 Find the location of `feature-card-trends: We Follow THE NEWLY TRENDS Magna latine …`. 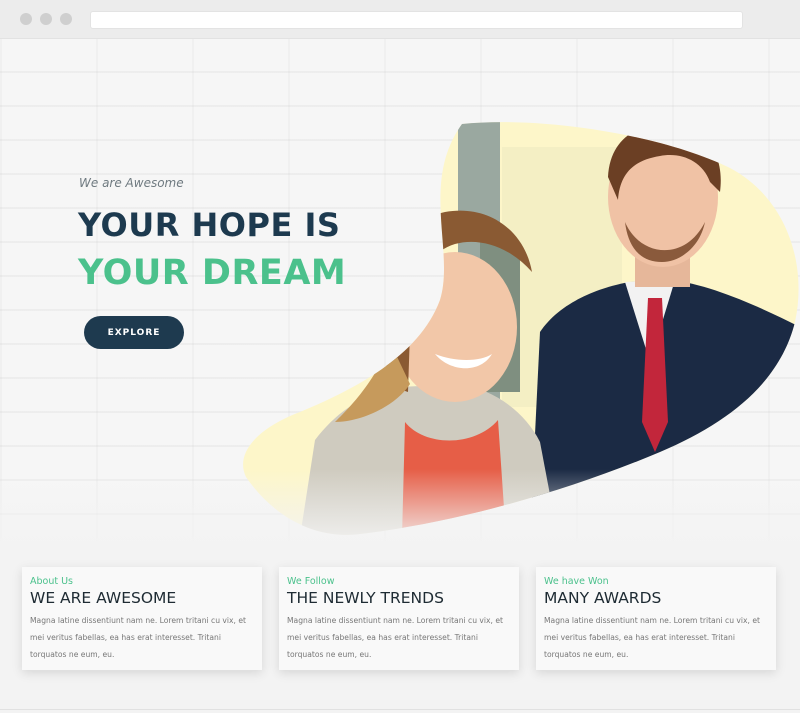

feature-card-trends: We Follow THE NEWLY TRENDS Magna latine … is located at coordinates (399, 618).